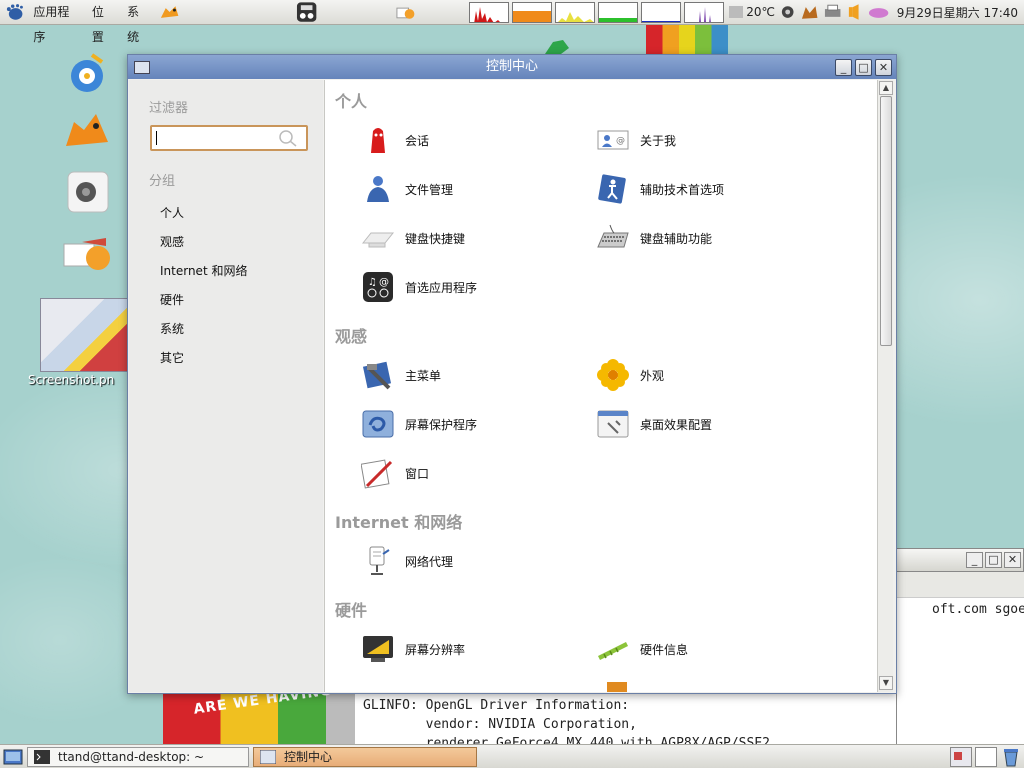 The width and height of the screenshot is (1024, 768). Describe the element at coordinates (736, 12) in the screenshot. I see `weather-icon` at that location.